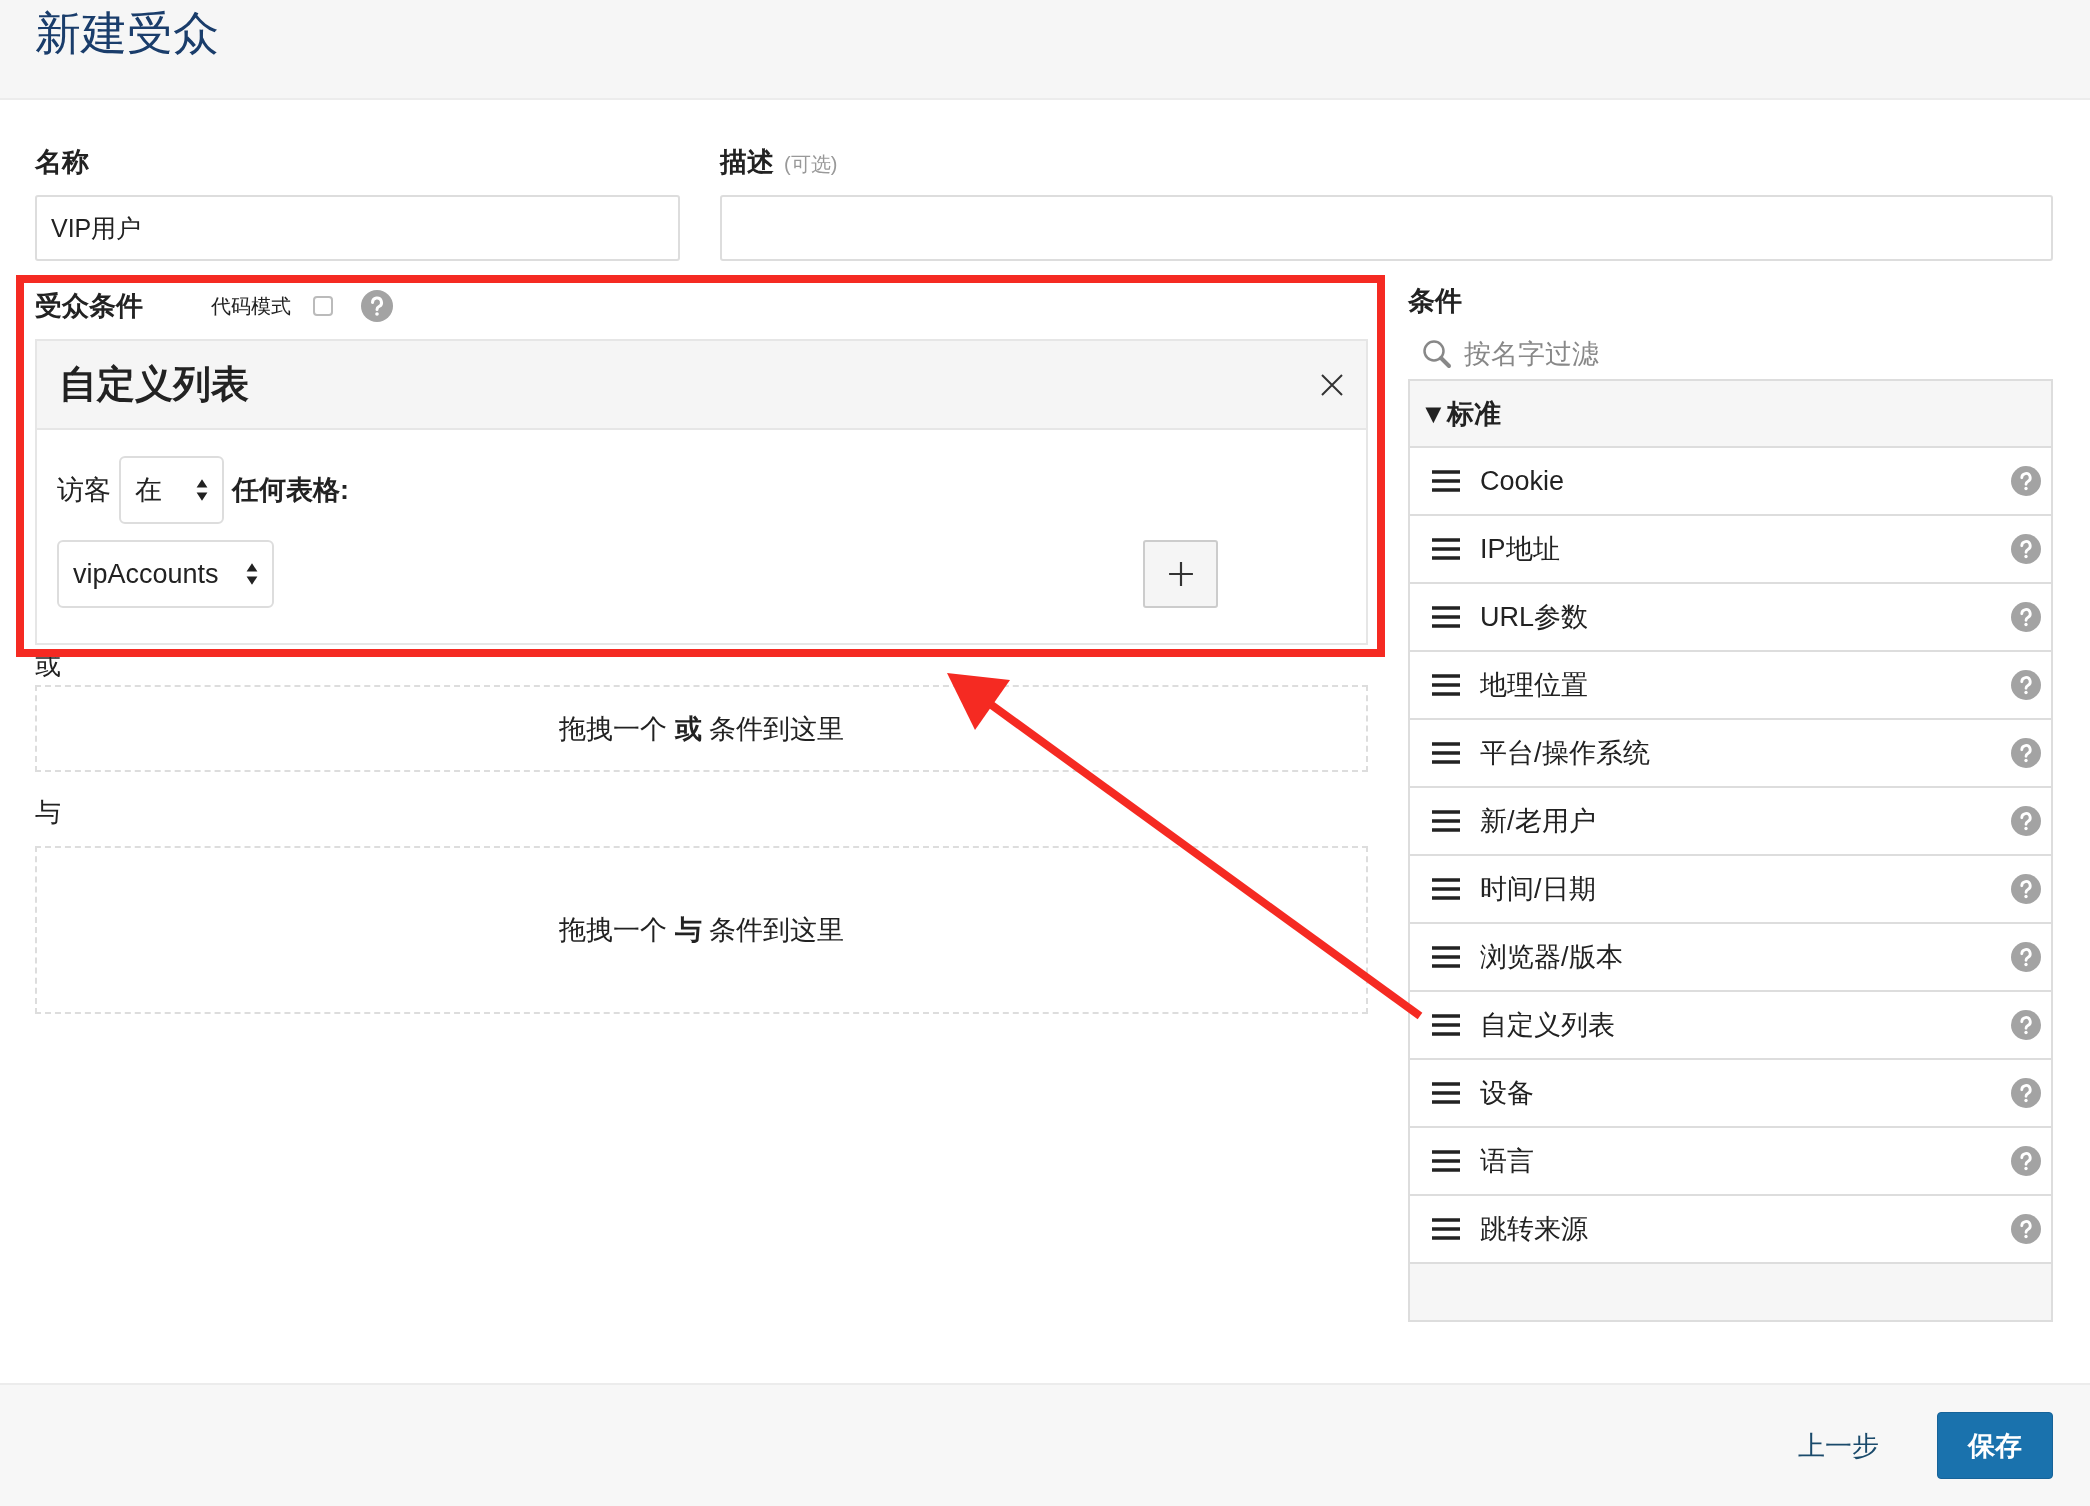 The width and height of the screenshot is (2090, 1506). What do you see at coordinates (1838, 1445) in the screenshot?
I see `back-link: 上一步` at bounding box center [1838, 1445].